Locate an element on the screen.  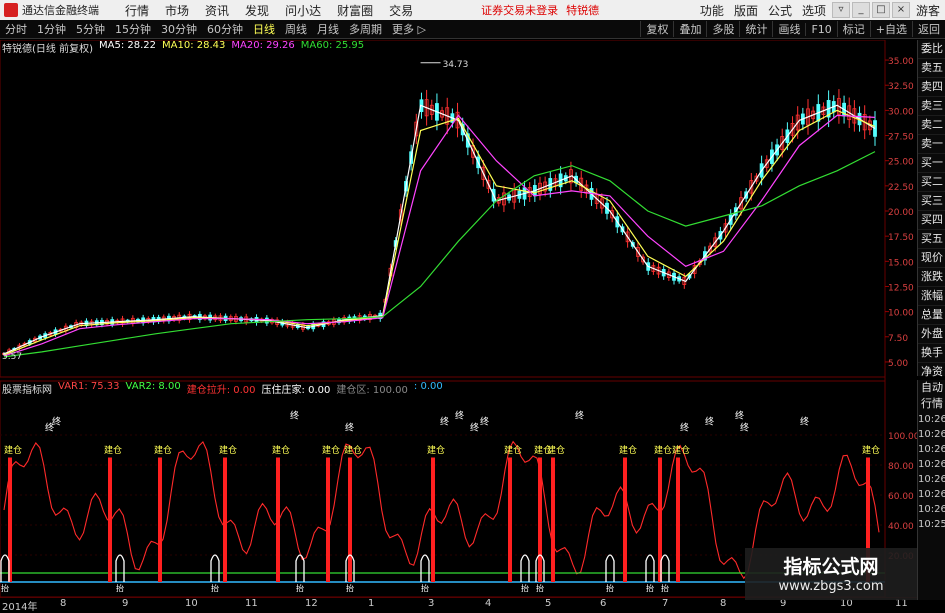
mark-button: 标记 is located at coordinates (853, 29).